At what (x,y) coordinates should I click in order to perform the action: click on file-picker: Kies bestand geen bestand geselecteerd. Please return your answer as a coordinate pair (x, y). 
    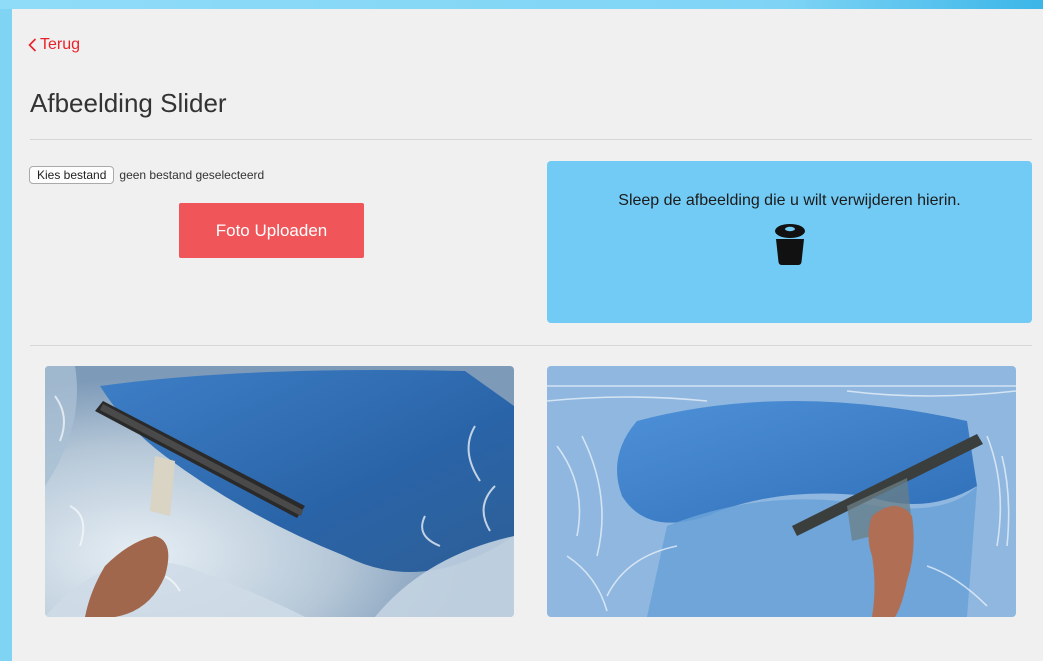
    Looking at the image, I should click on (146, 175).